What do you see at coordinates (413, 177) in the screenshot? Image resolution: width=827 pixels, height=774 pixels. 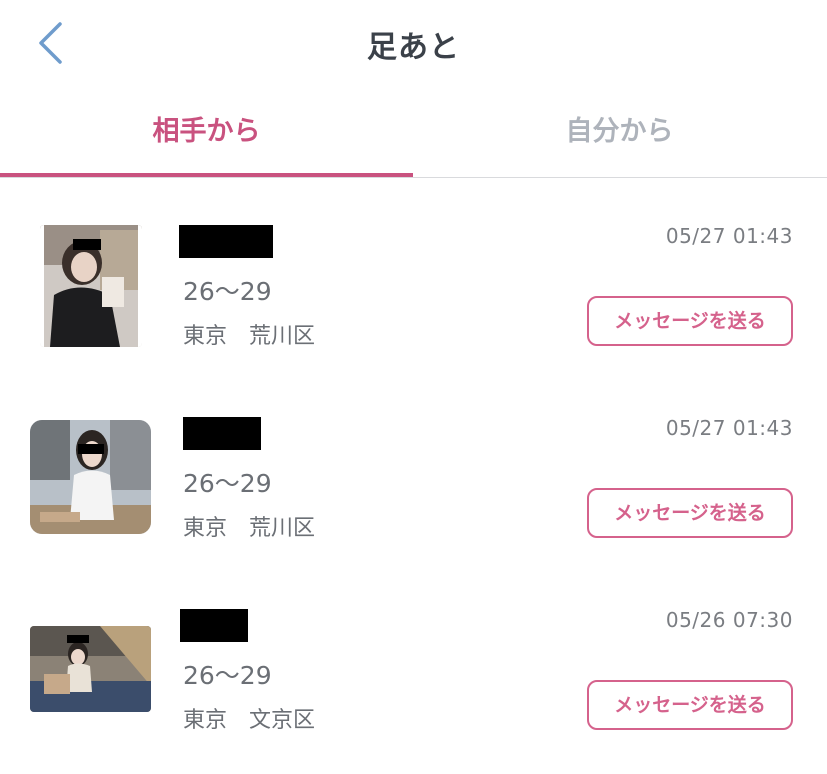 I see `tab-divider` at bounding box center [413, 177].